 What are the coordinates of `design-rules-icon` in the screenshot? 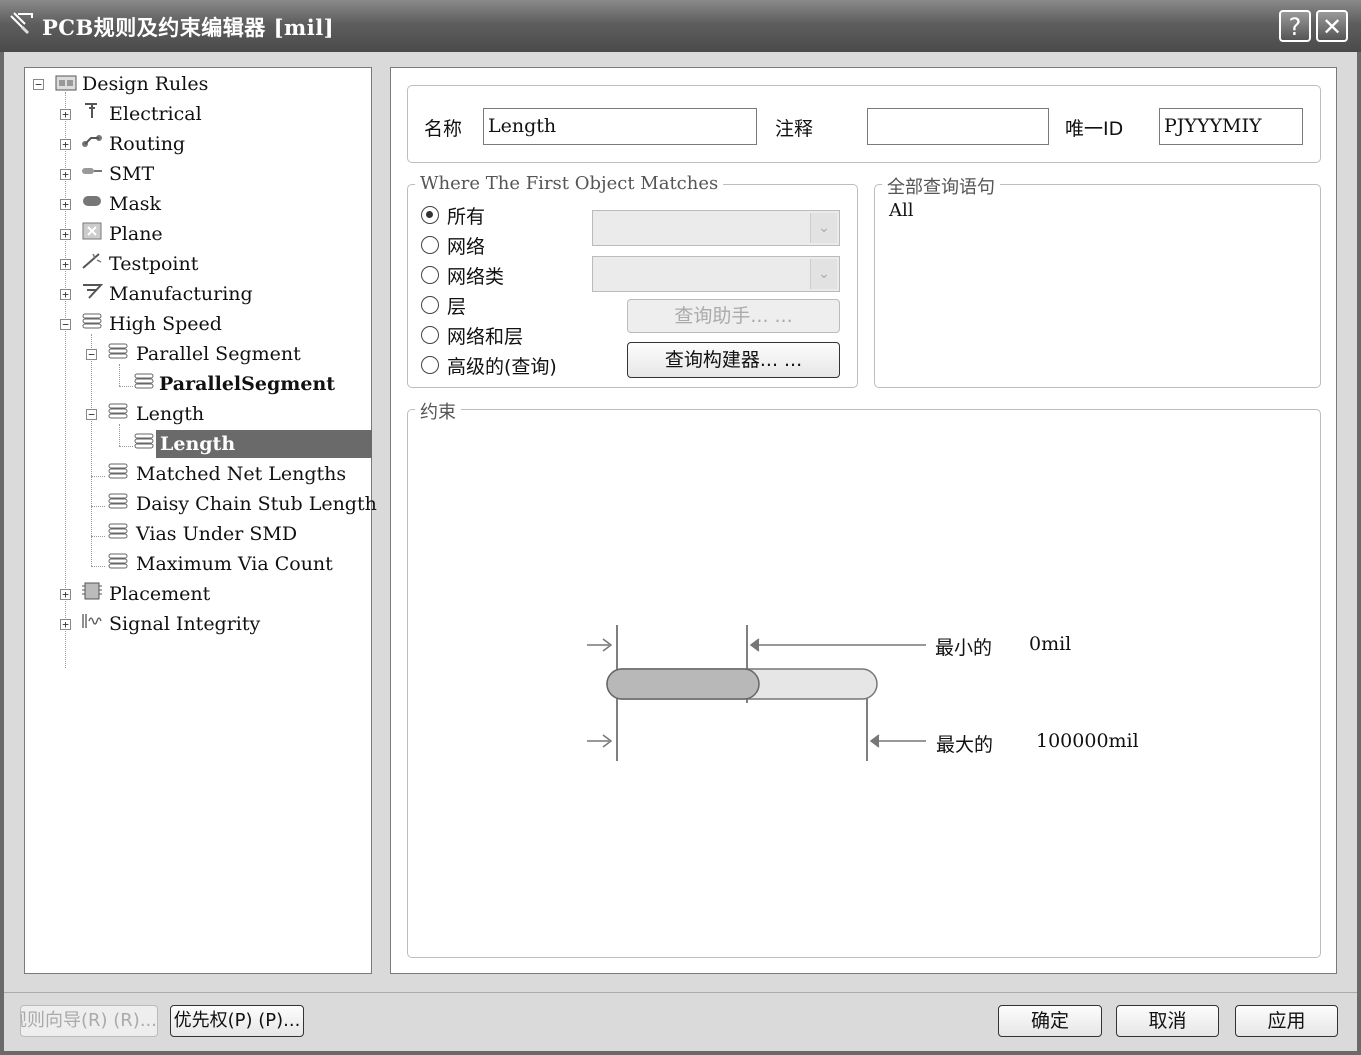 It's located at (66, 83).